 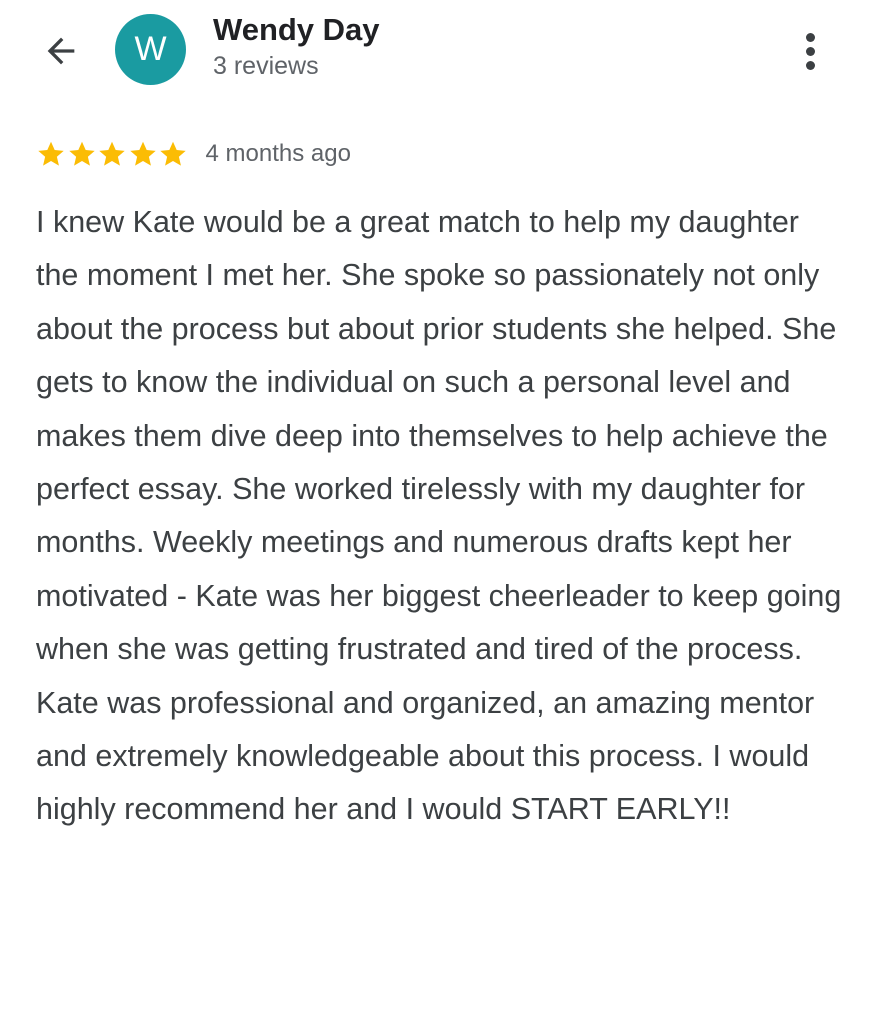 What do you see at coordinates (266, 66) in the screenshot?
I see `review-count: 3 reviews` at bounding box center [266, 66].